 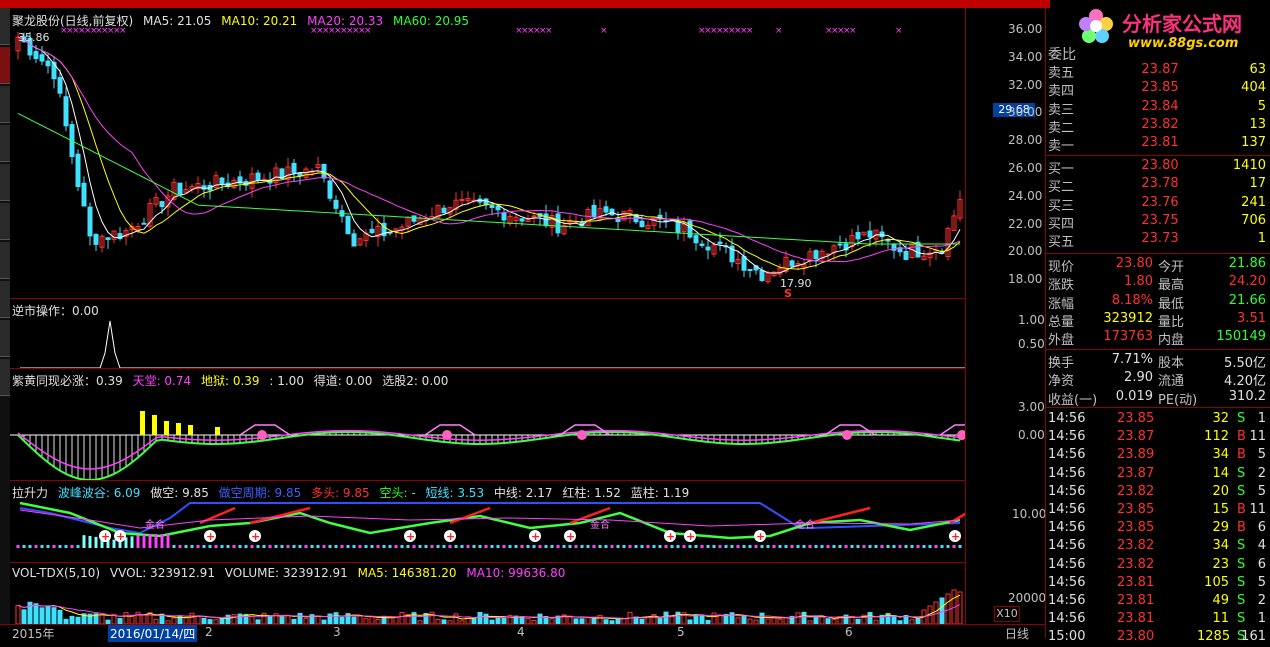 What do you see at coordinates (1157, 145) in the screenshot?
I see `ask-row: 卖一 23.81 137` at bounding box center [1157, 145].